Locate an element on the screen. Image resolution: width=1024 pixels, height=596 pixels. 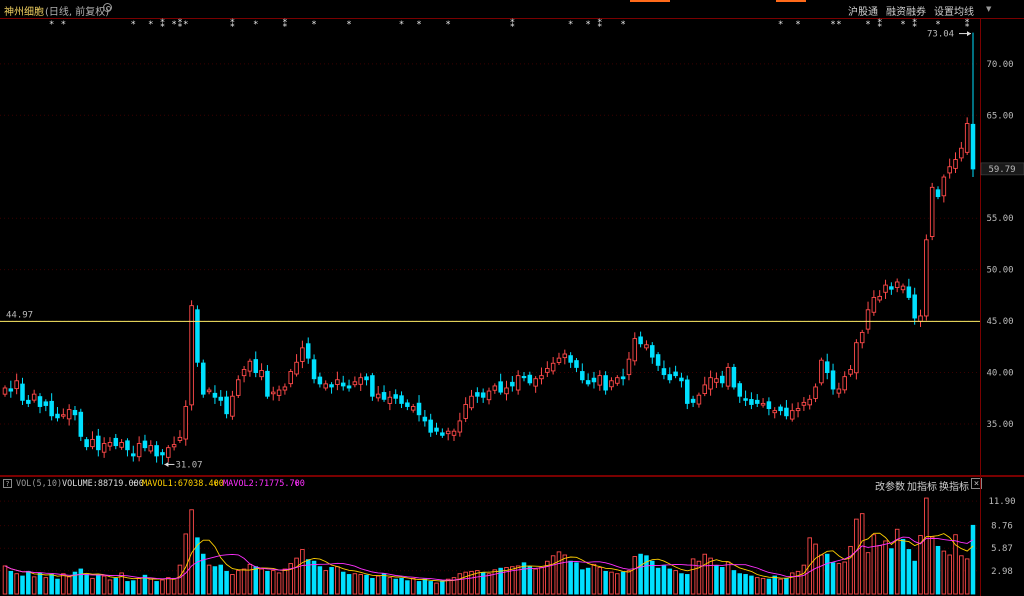
margin-trading-button: 融资融券 is located at coordinates (906, 10).